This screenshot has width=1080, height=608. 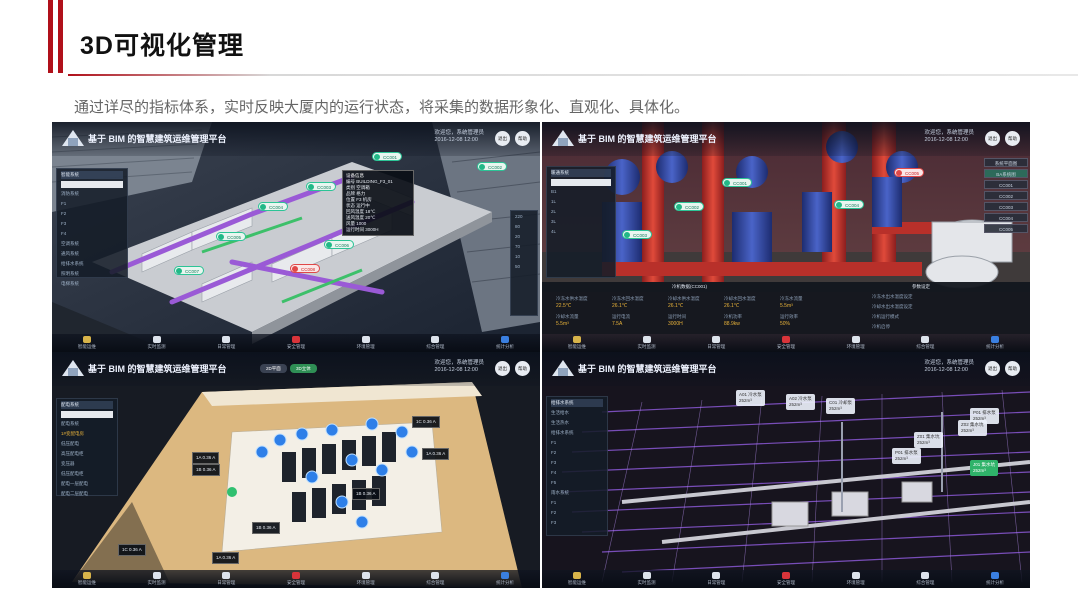 What do you see at coordinates (577, 423) in the screenshot?
I see `tree-item: 生活热水` at bounding box center [577, 423].